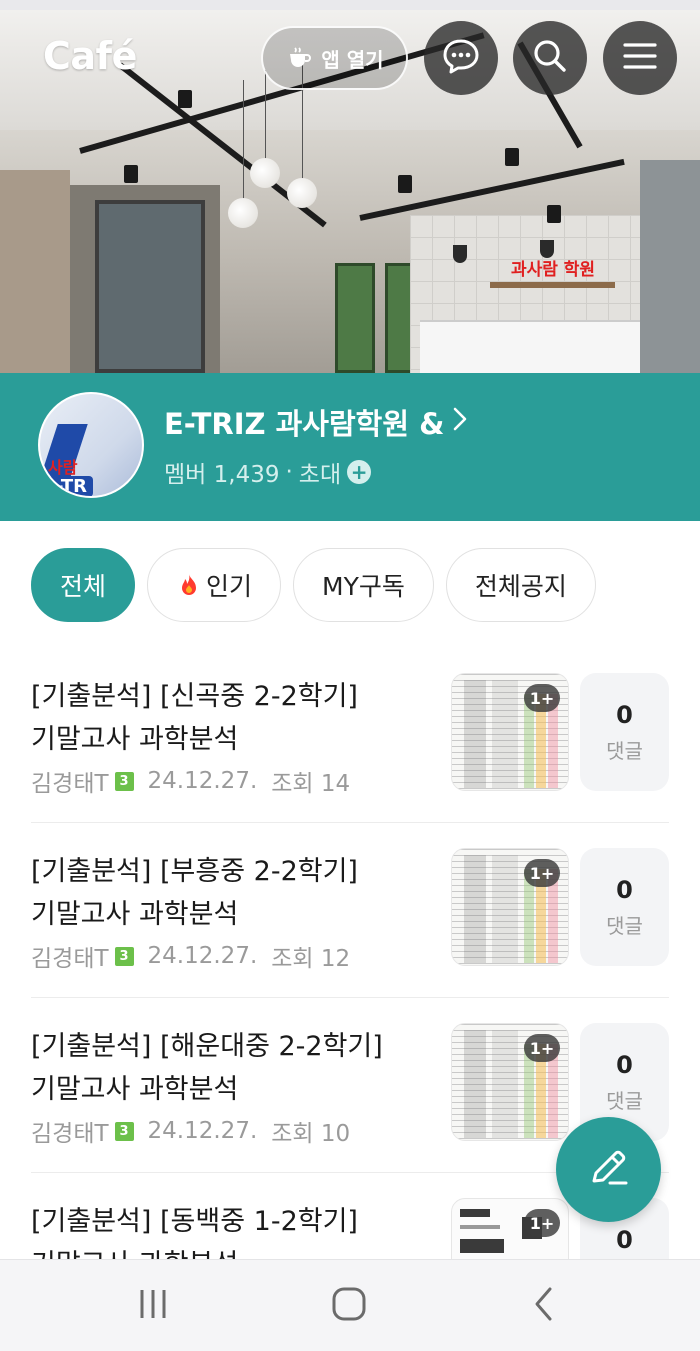 Image resolution: width=700 pixels, height=1351 pixels. I want to click on recent-apps-button, so click(153, 1305).